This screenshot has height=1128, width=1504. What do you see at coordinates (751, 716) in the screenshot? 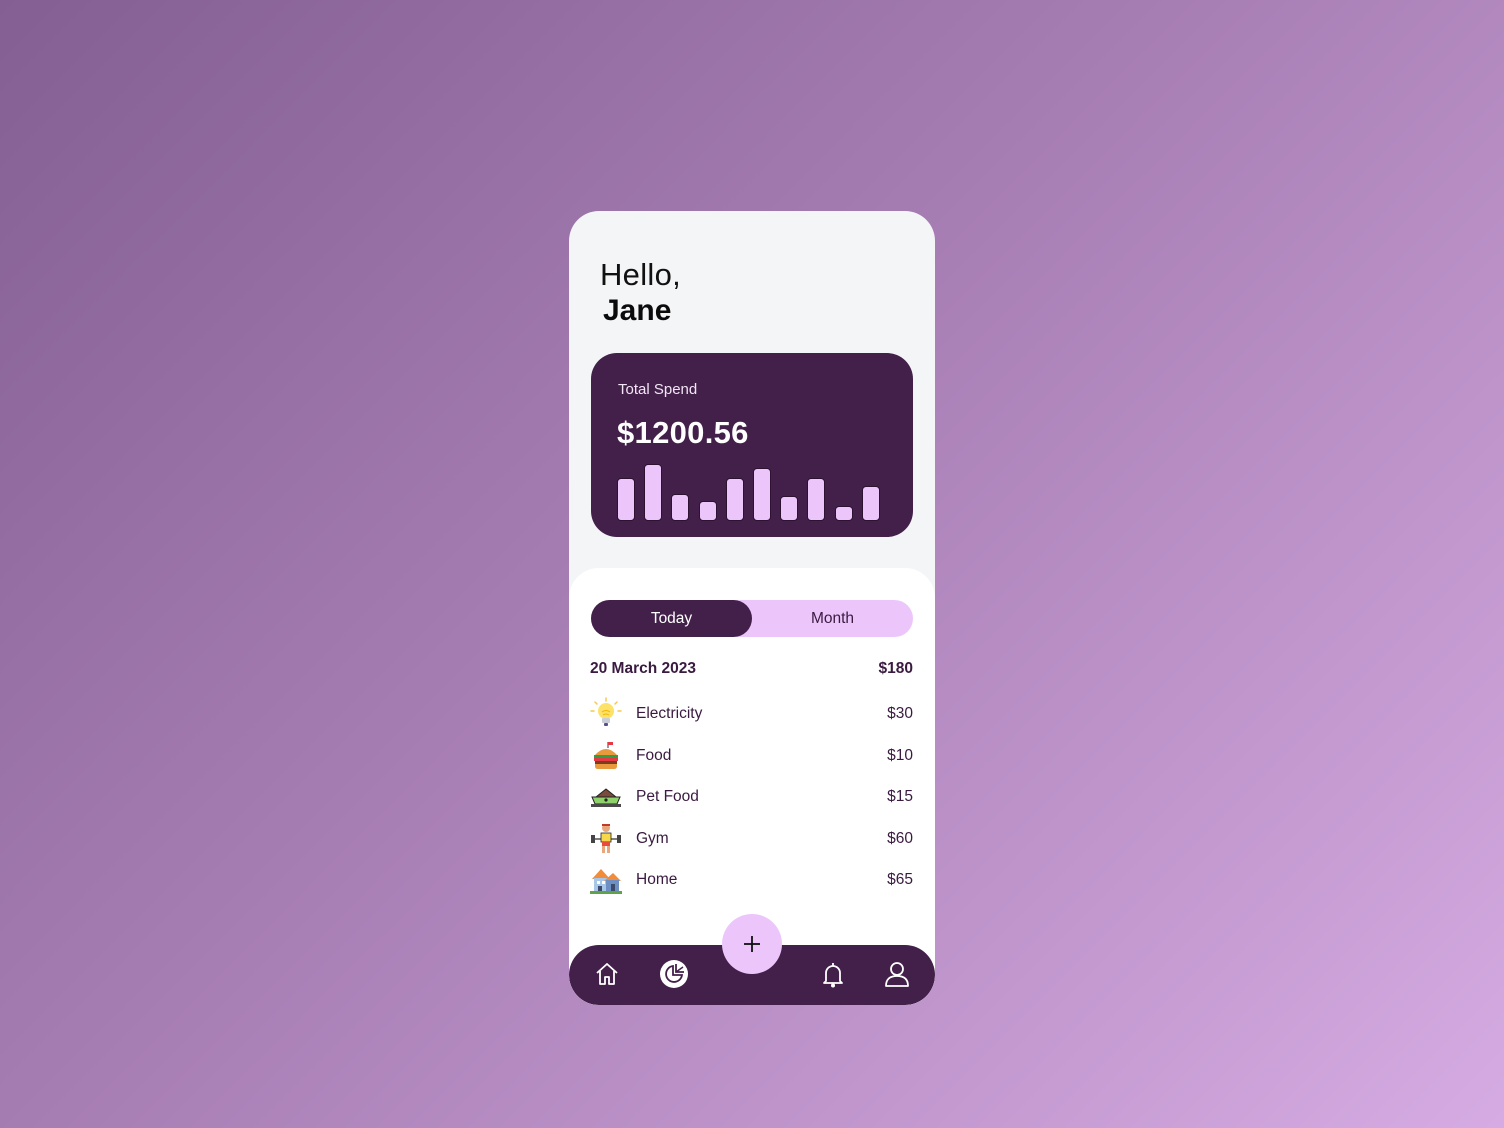
I see `list-item: Electricity $30` at bounding box center [751, 716].